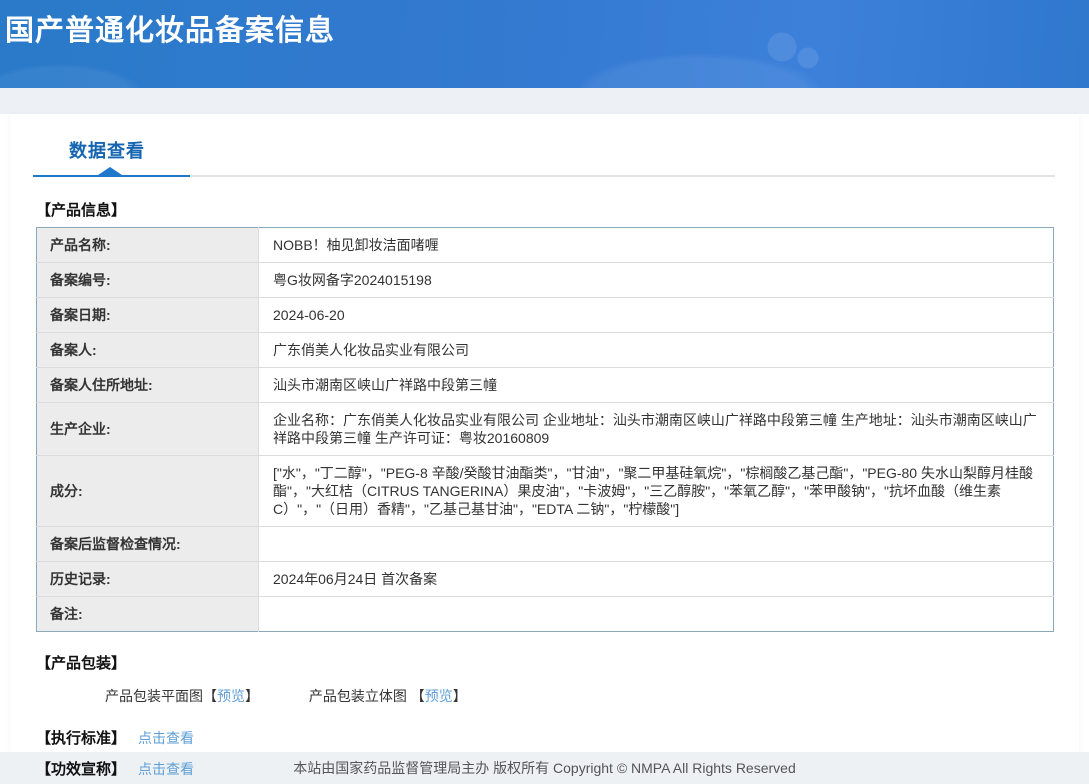 Image resolution: width=1089 pixels, height=784 pixels. I want to click on product-info-section-title: 【产品信息】, so click(81, 210).